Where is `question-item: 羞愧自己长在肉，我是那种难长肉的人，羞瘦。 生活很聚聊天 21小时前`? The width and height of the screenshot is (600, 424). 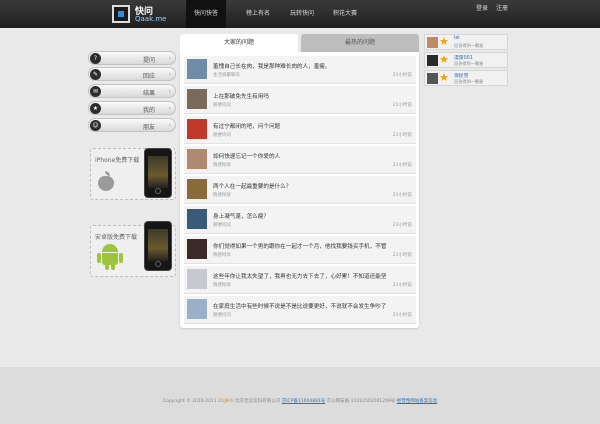 question-item: 羞愧自己长在肉，我是那种难长肉的人，羞瘦。 生活很聚聊天 21小时前 is located at coordinates (300, 70).